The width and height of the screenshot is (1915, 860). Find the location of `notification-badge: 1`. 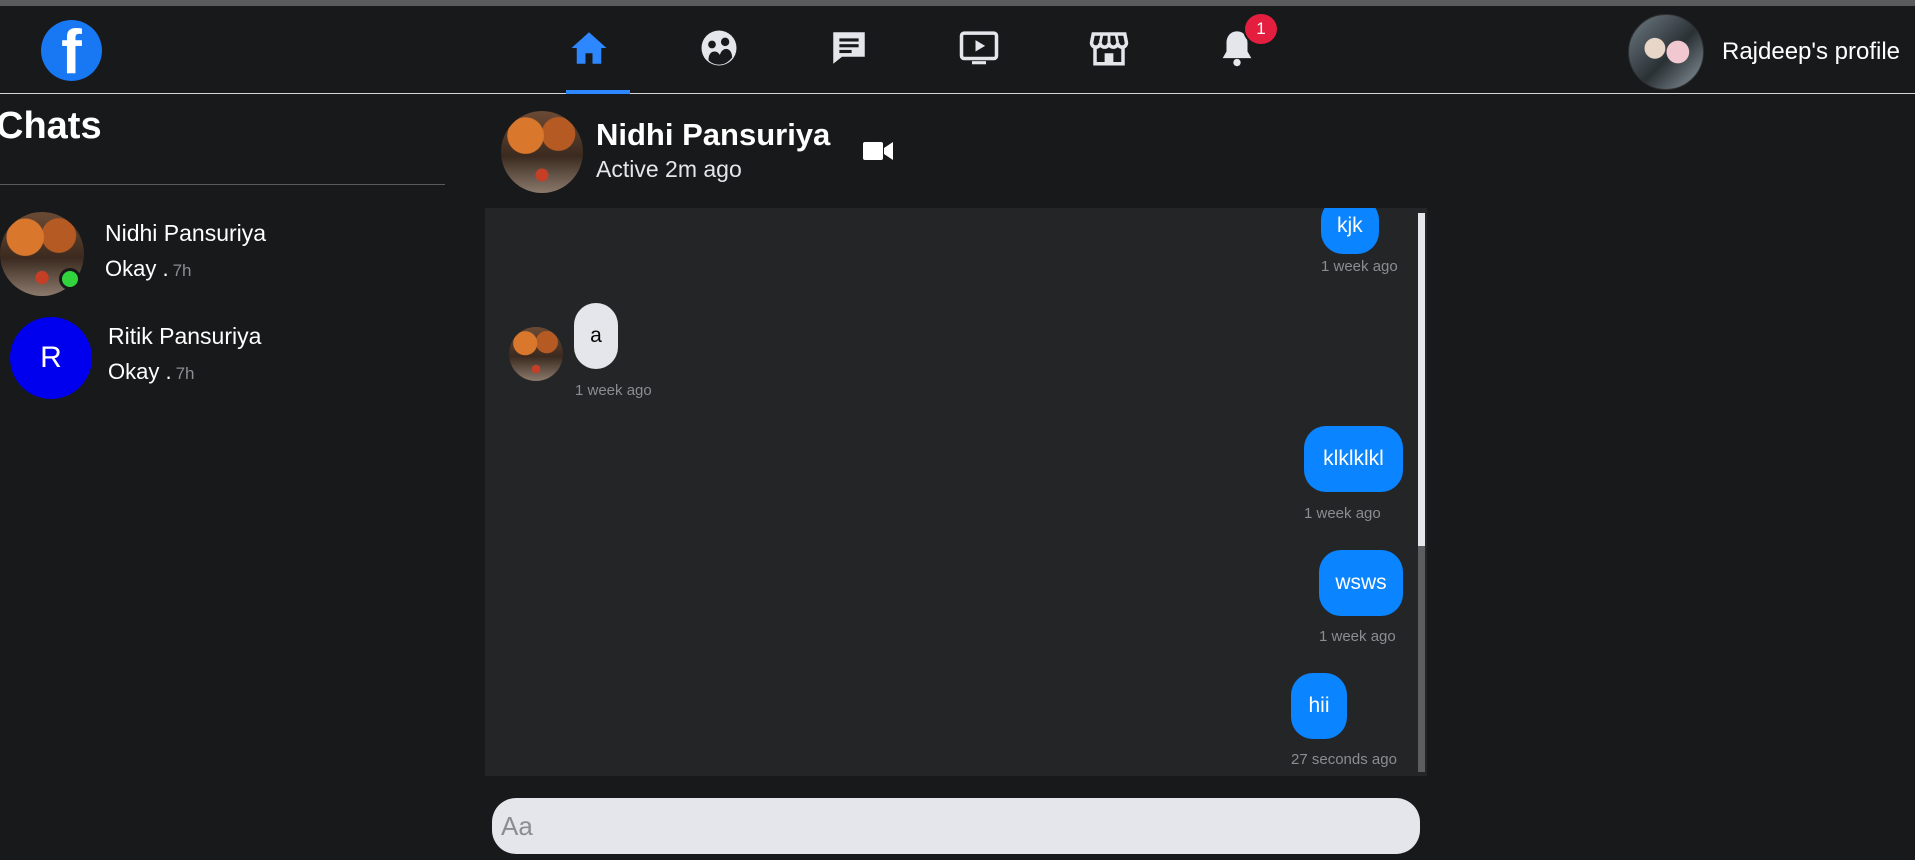

notification-badge: 1 is located at coordinates (1261, 29).